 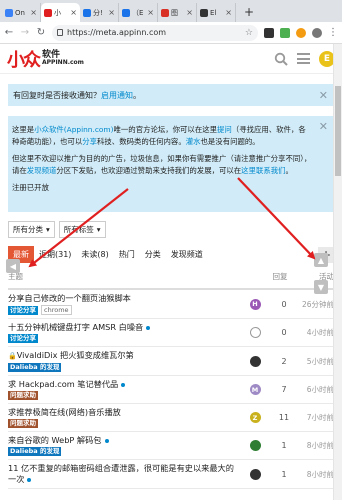 I want to click on topic-row: 11 亿不重复的邮箱密码组合遭泄露，很可能是有史以来最大的一次 1 8小时前, so click(x=171, y=474).